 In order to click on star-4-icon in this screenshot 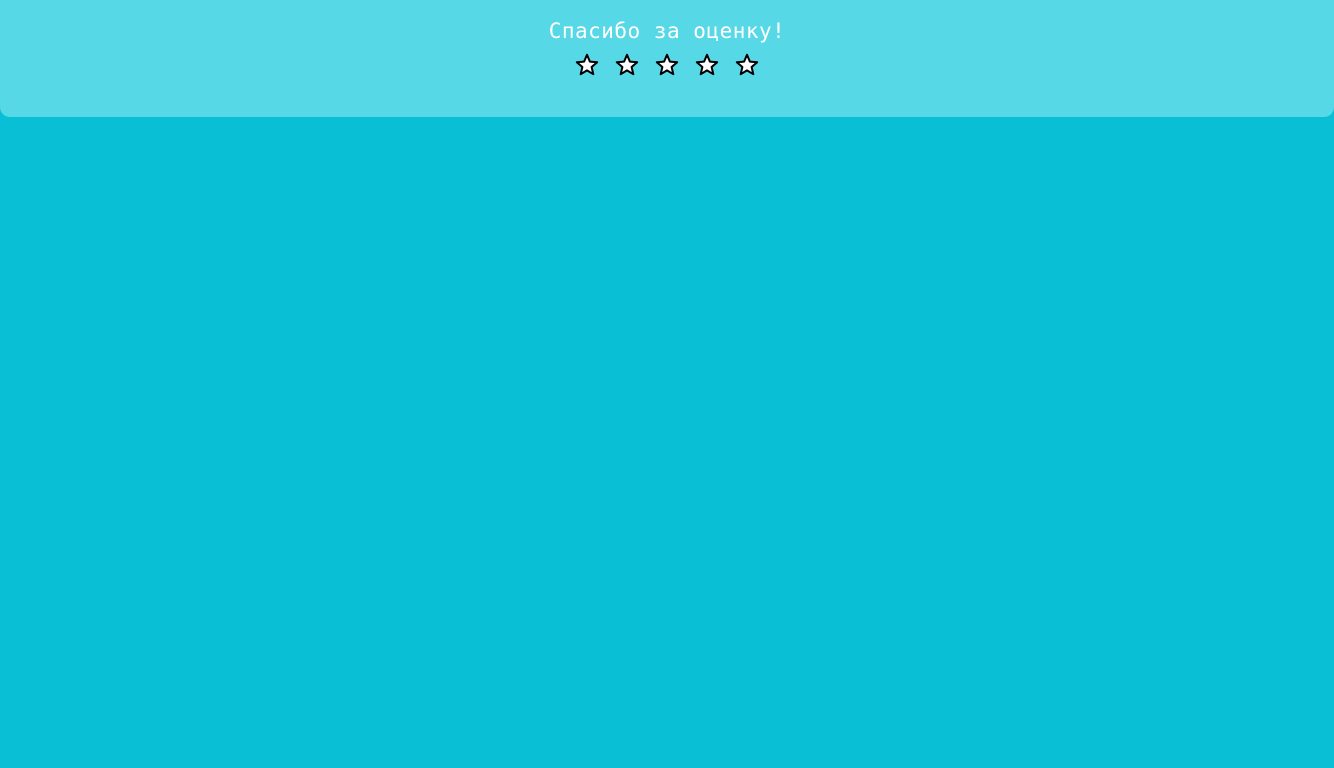, I will do `click(707, 65)`.